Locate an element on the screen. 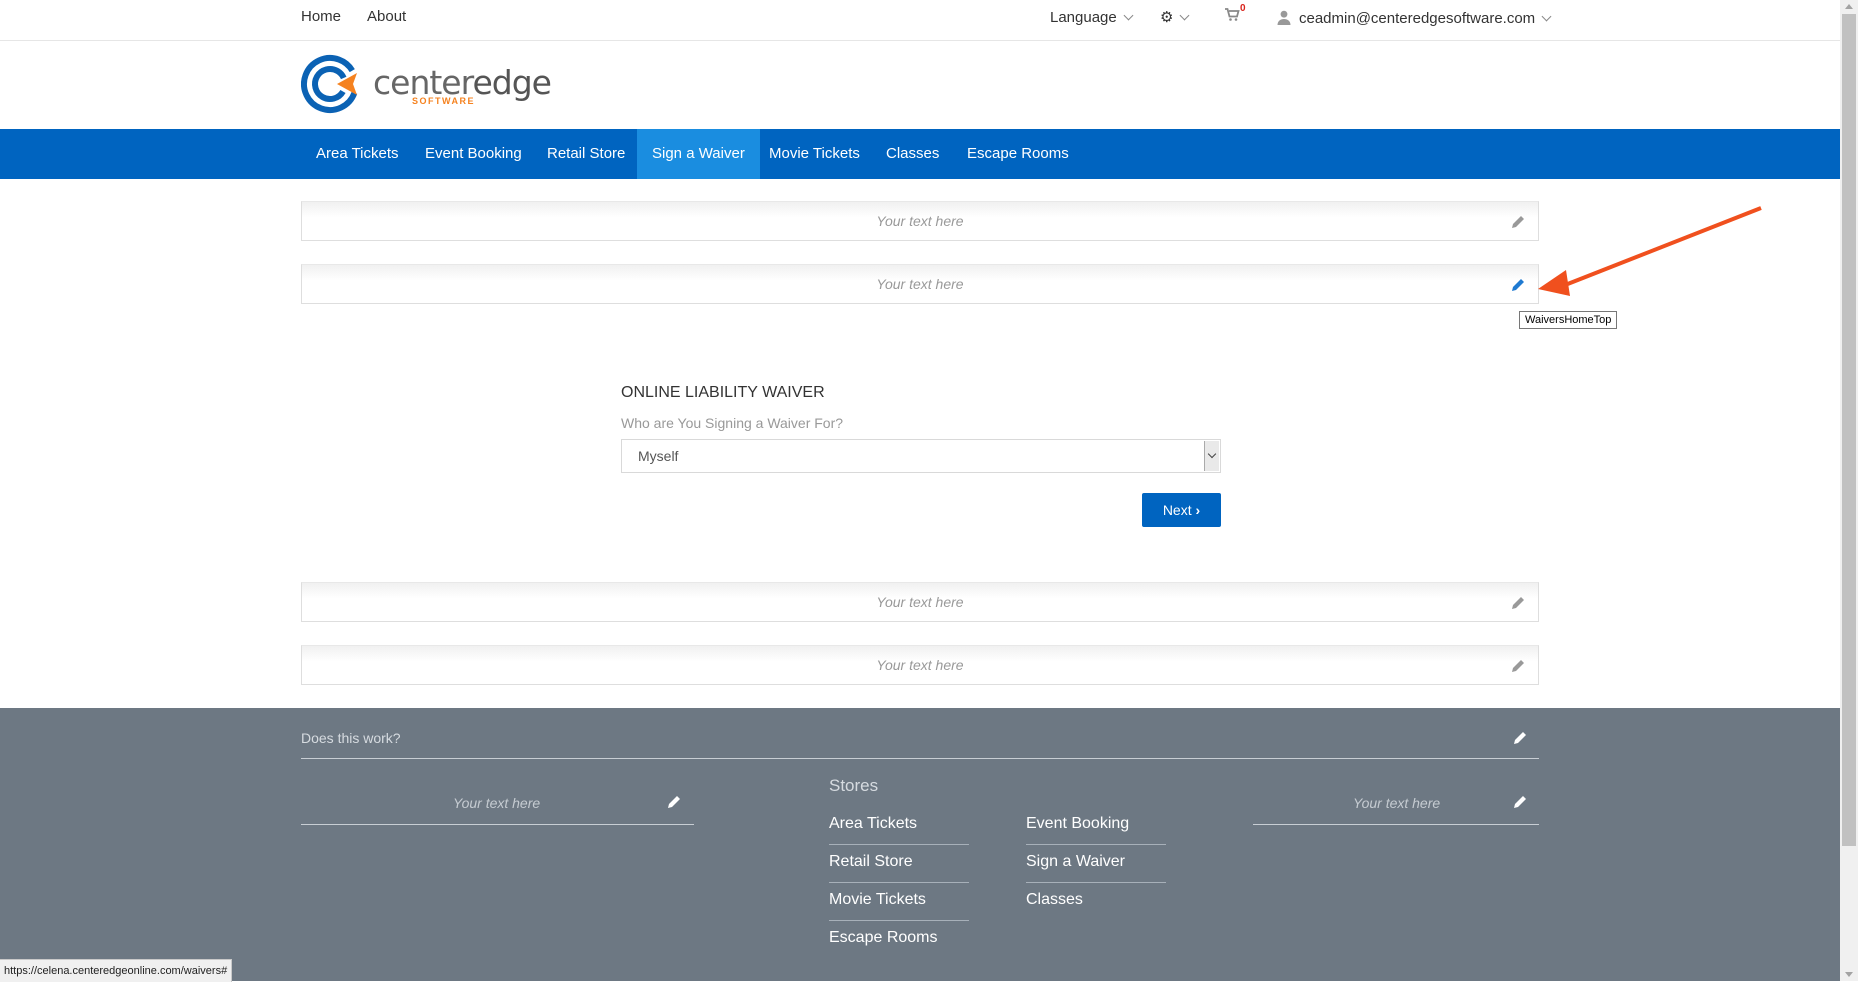 The width and height of the screenshot is (1858, 982). tooltip: WaiversHomeTop is located at coordinates (1568, 320).